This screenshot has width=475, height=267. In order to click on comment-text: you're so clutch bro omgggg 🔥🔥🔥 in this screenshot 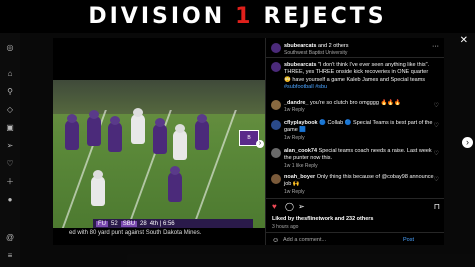, I will do `click(355, 103)`.